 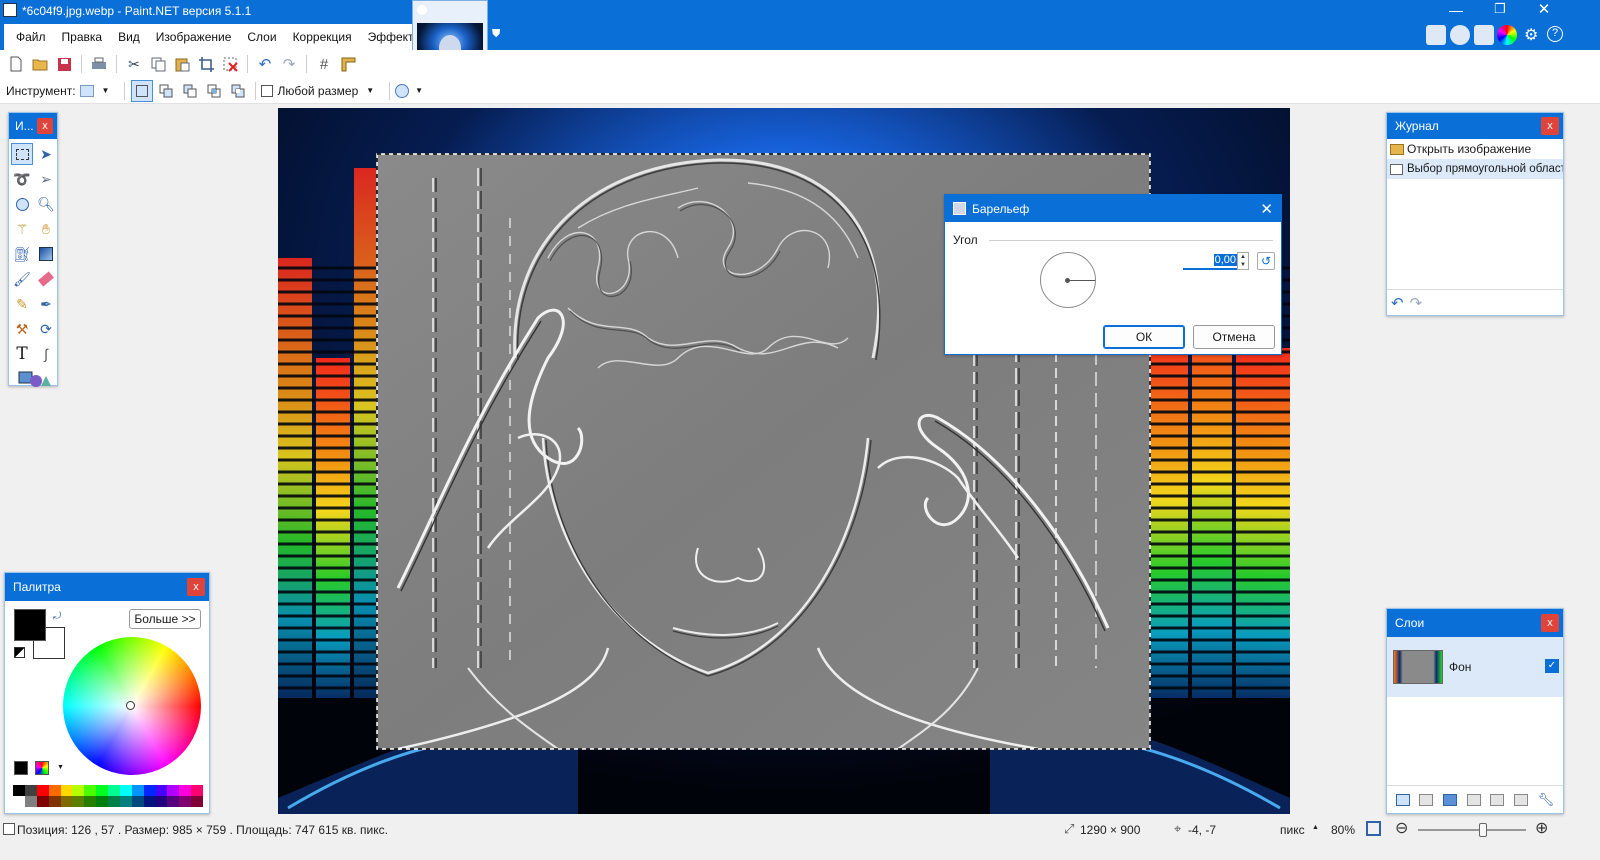 What do you see at coordinates (1292, 830) in the screenshot?
I see `units-select: пикс` at bounding box center [1292, 830].